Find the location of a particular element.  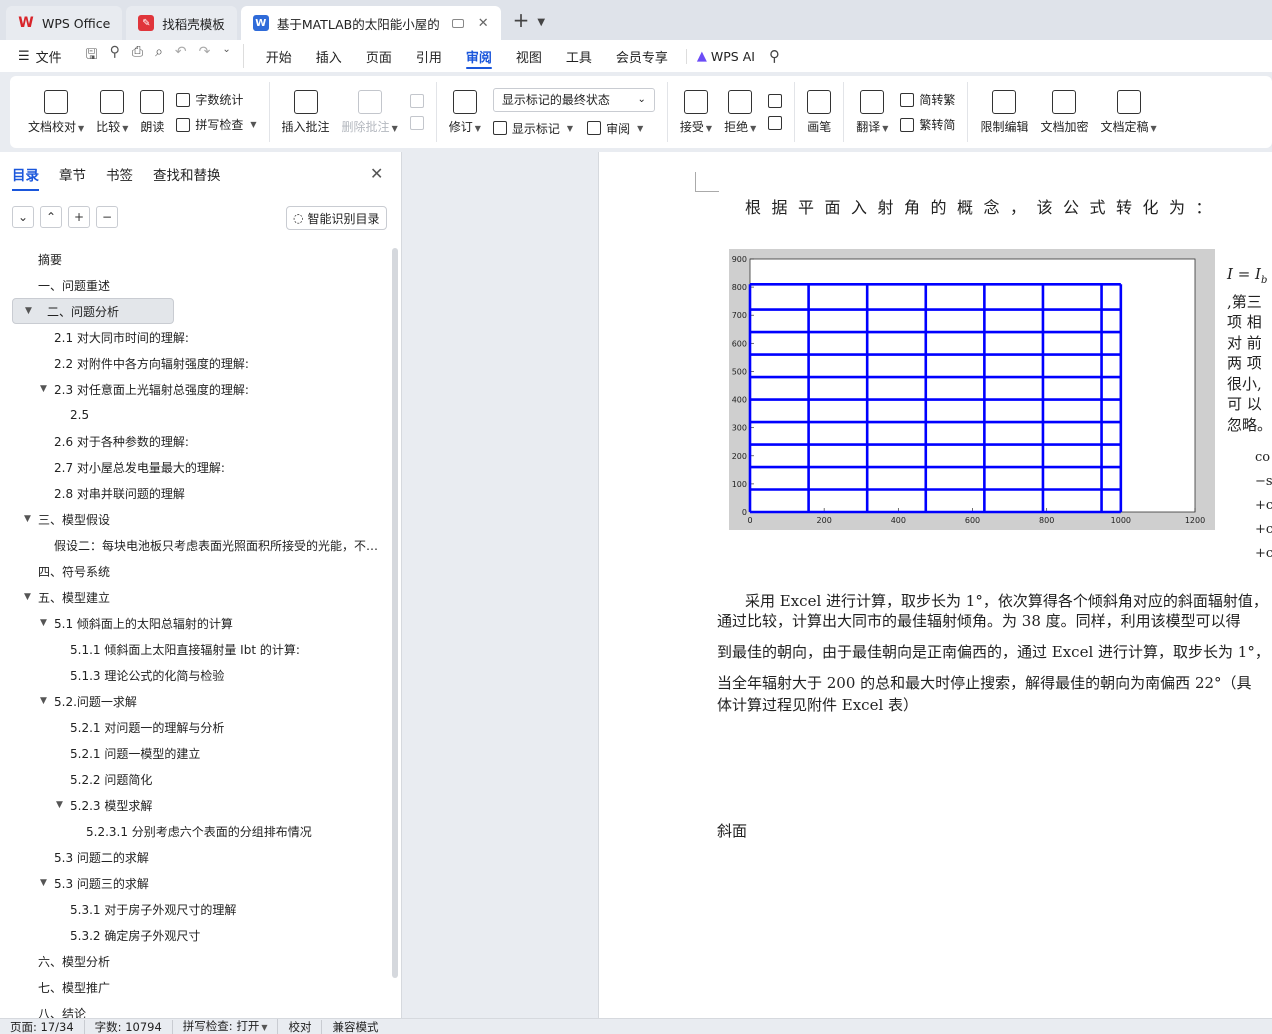

toc-item: 2.8 对串并联问题的理解 is located at coordinates (201, 493).